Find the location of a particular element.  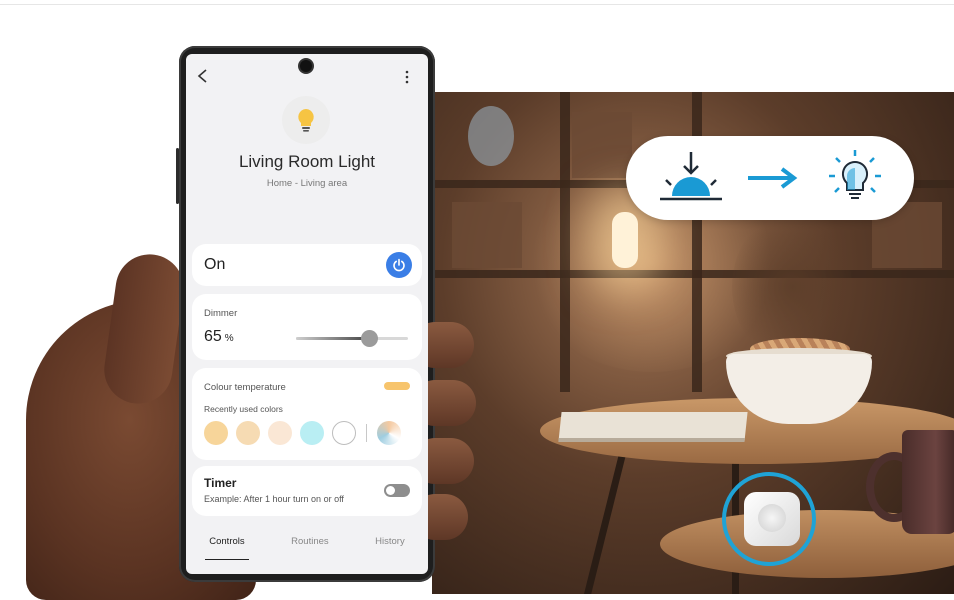

book is located at coordinates (653, 427).